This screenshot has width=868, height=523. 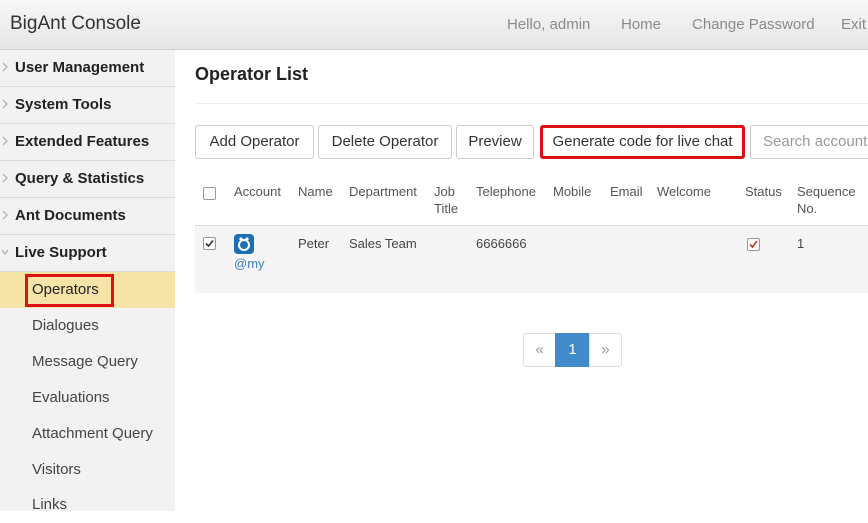 What do you see at coordinates (446, 208) in the screenshot?
I see `header-line: Title` at bounding box center [446, 208].